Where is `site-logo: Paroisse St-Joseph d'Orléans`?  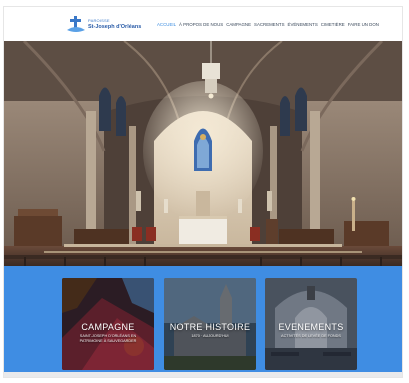 site-logo: Paroisse St-Joseph d'Orléans is located at coordinates (103, 25).